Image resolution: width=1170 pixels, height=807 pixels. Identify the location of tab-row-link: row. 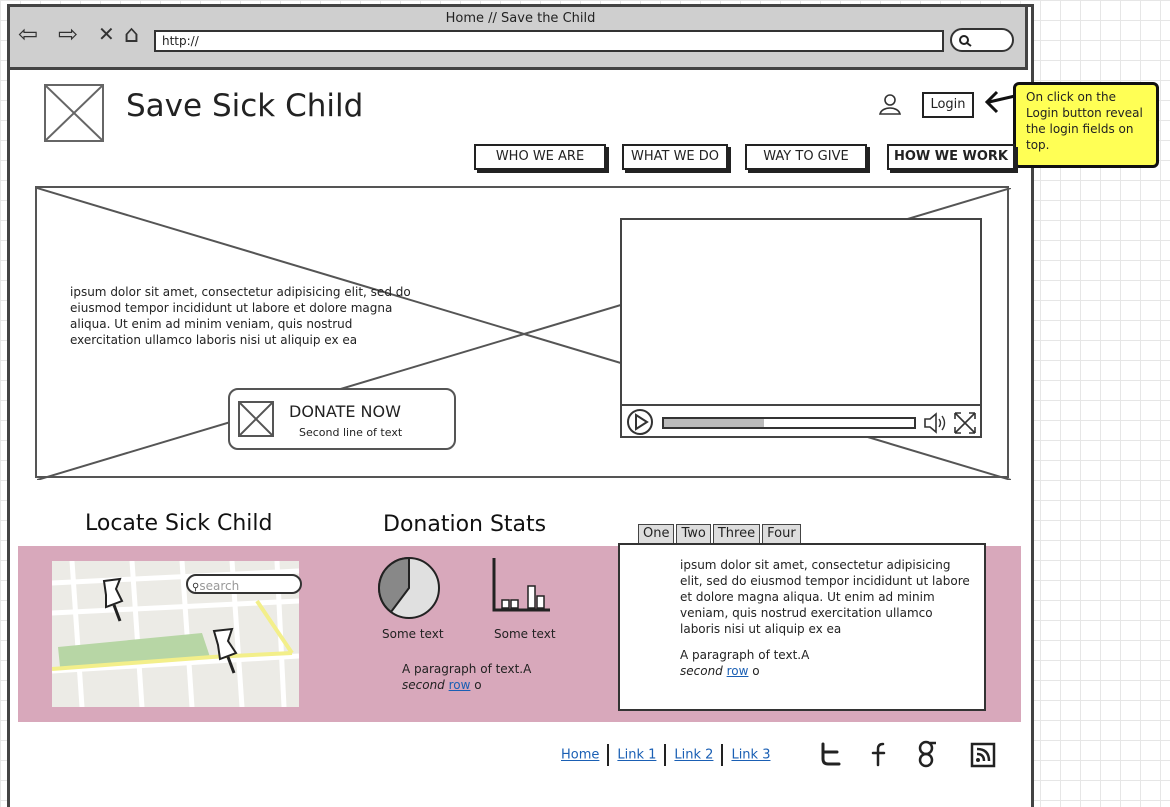
(738, 671).